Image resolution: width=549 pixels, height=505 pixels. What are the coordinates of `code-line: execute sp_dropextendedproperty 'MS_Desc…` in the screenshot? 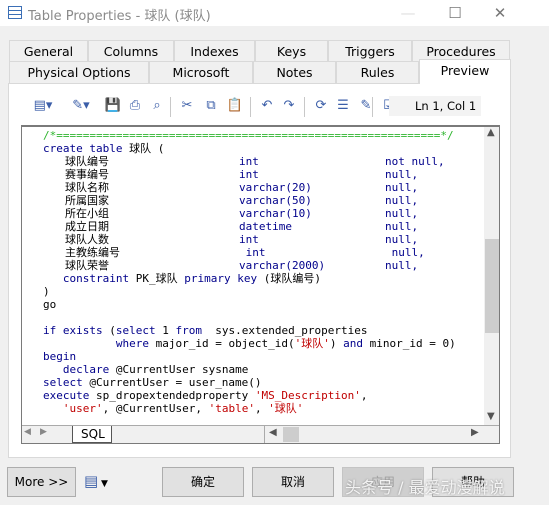 It's located at (263, 395).